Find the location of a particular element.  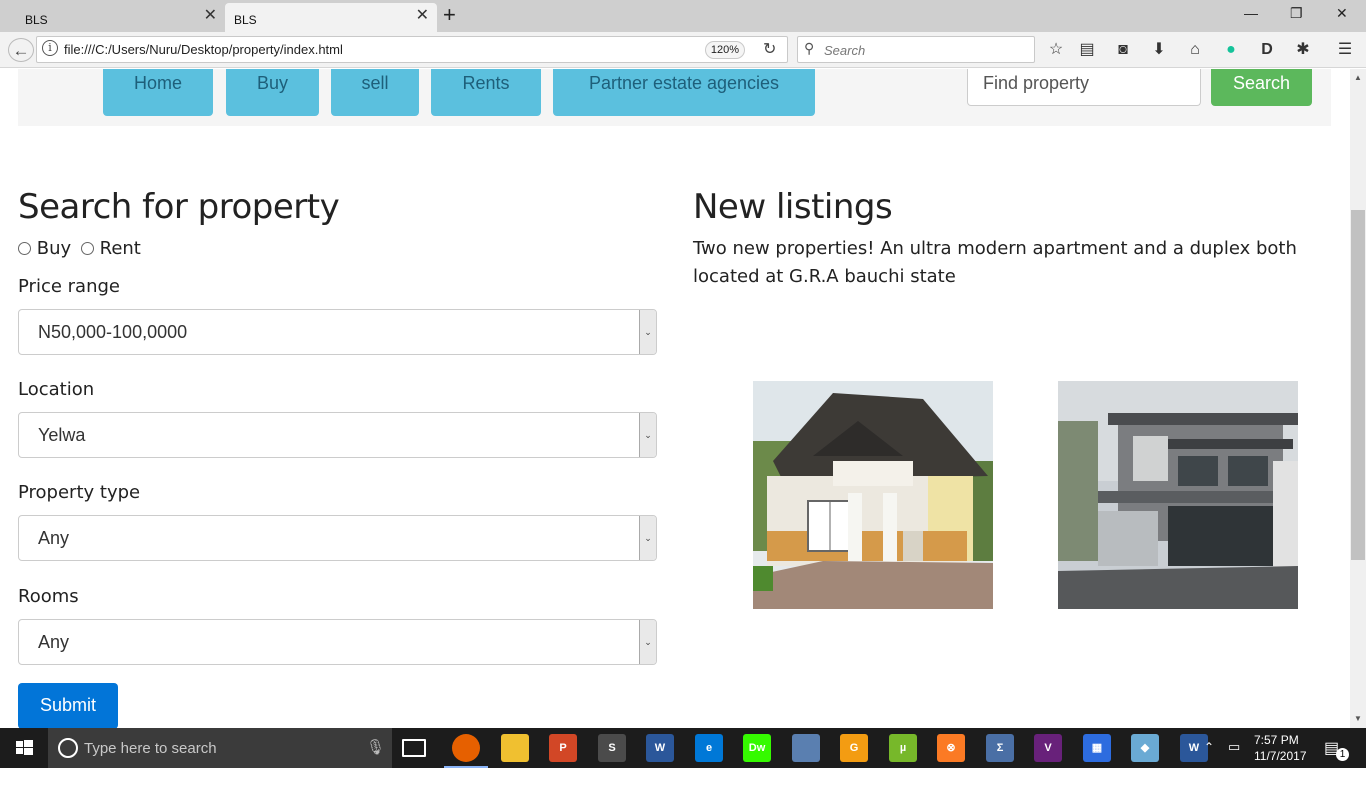

minimize-button: — is located at coordinates (1251, 13).